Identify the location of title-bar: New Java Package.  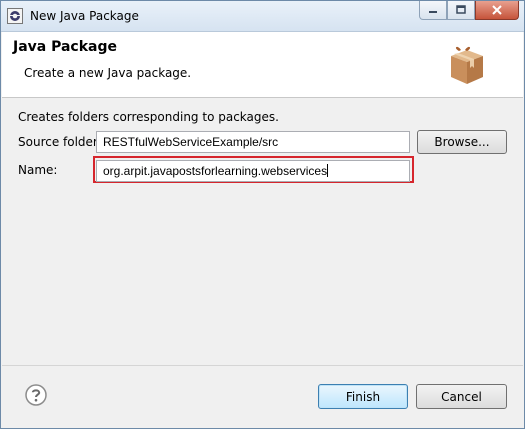
(262, 16).